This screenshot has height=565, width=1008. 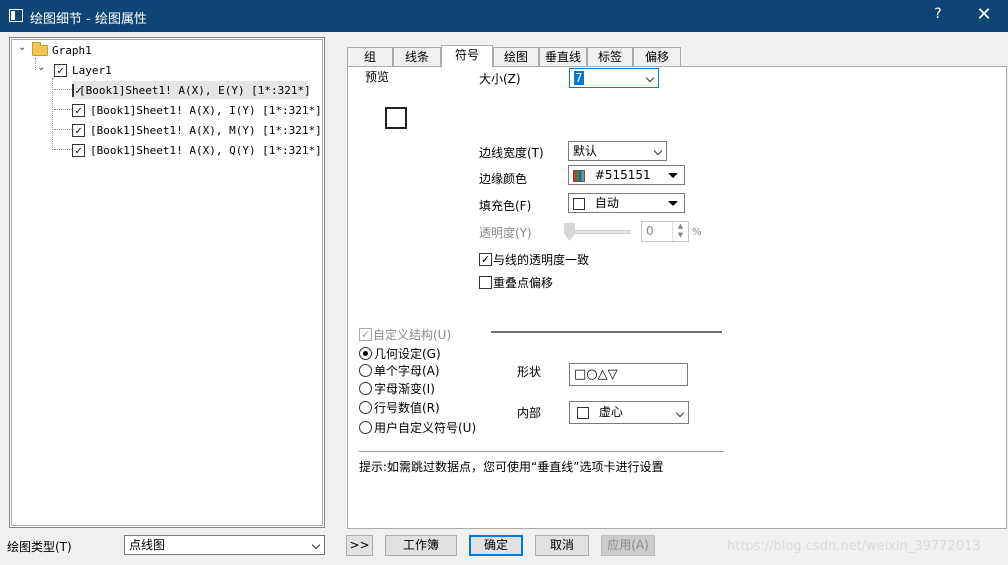 What do you see at coordinates (541, 260) in the screenshot?
I see `match-line-label: 与线的透明度一致` at bounding box center [541, 260].